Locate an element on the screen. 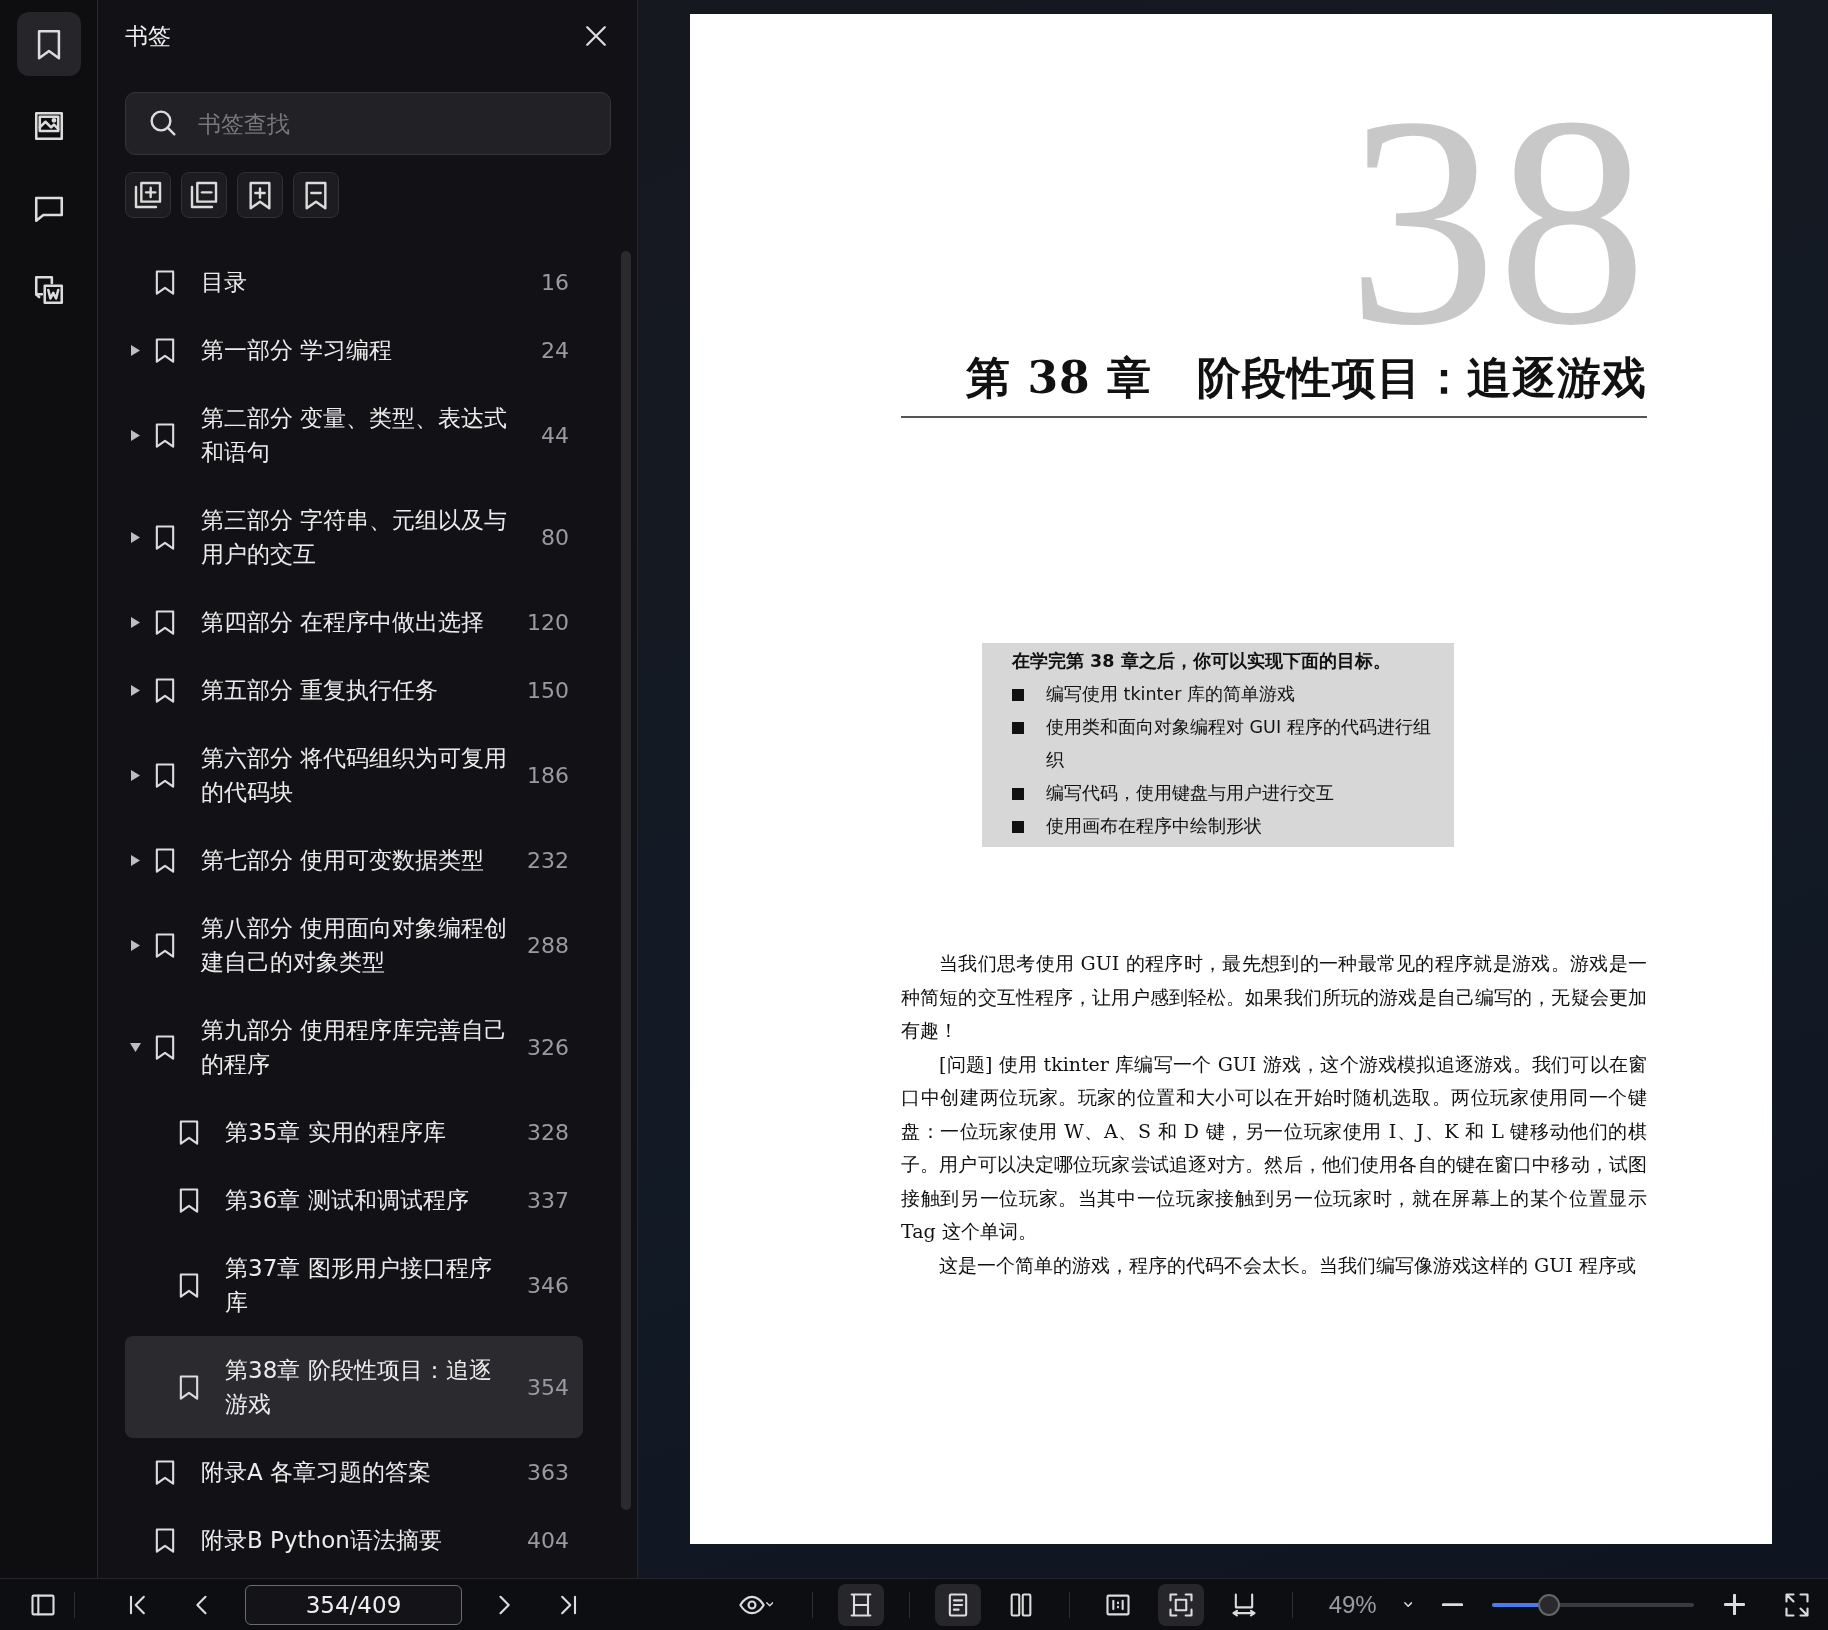  bookmark-item: 第二部分 变量、类型、表达式和语句 44 is located at coordinates (354, 435).